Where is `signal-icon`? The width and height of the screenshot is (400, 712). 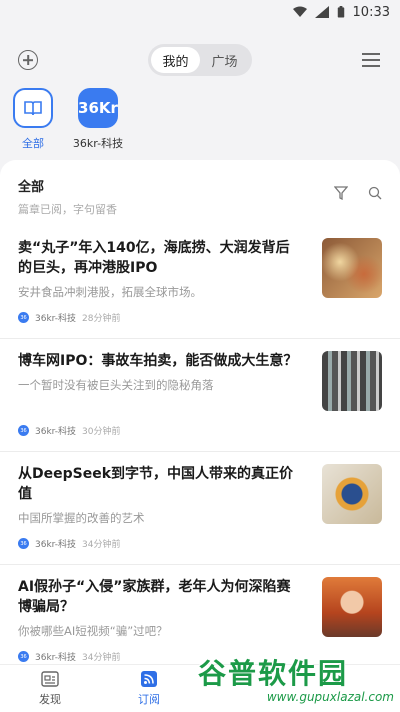
signal-icon is located at coordinates (321, 12).